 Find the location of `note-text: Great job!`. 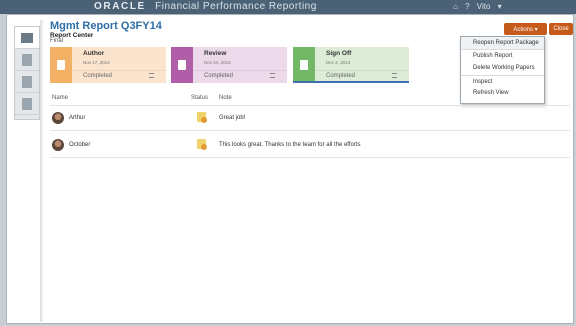

note-text: Great job! is located at coordinates (232, 118).